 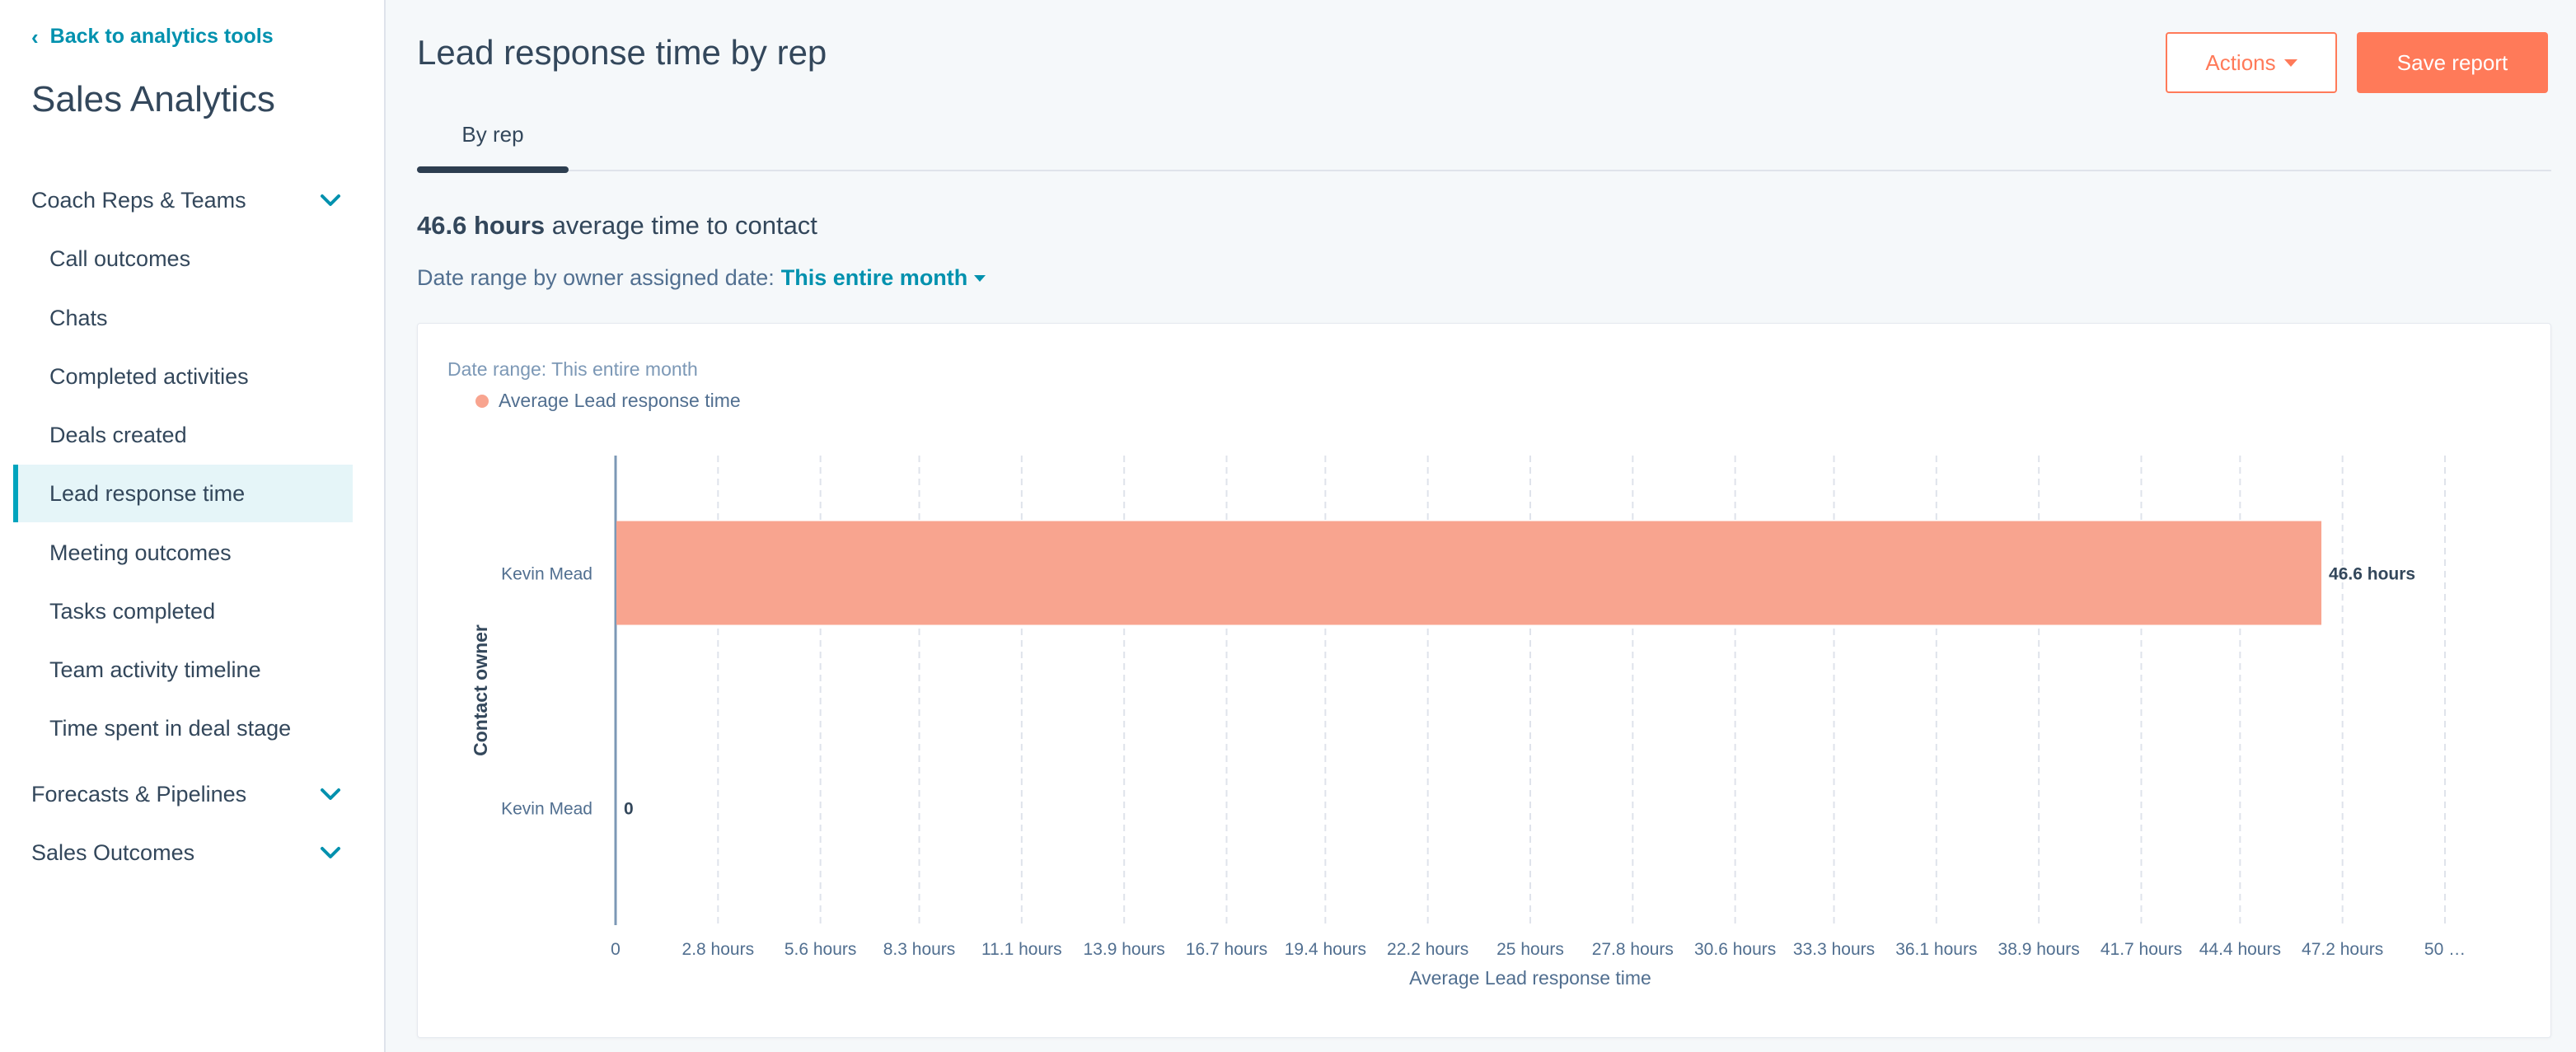 I want to click on sidebar-item-meeting-outcomes: Meeting outcomes, so click(x=183, y=553).